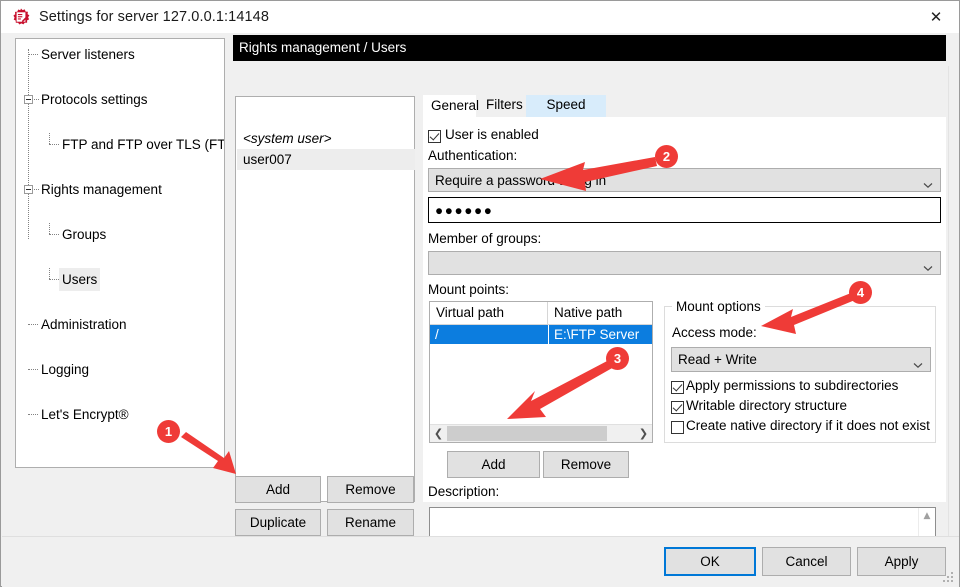 The height and width of the screenshot is (587, 960). Describe the element at coordinates (492, 134) in the screenshot. I see `user-enabled-label: User is enabled` at that location.